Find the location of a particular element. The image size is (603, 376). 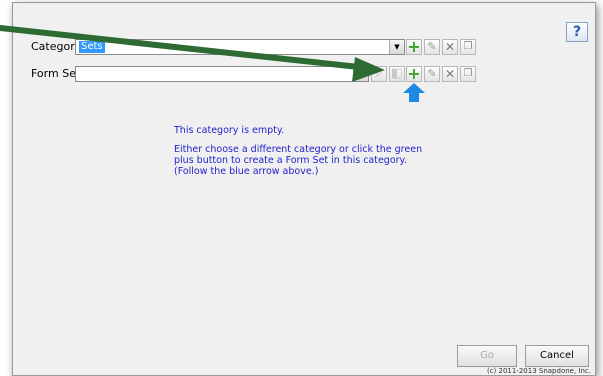

annotation-overlay is located at coordinates (212, 63).